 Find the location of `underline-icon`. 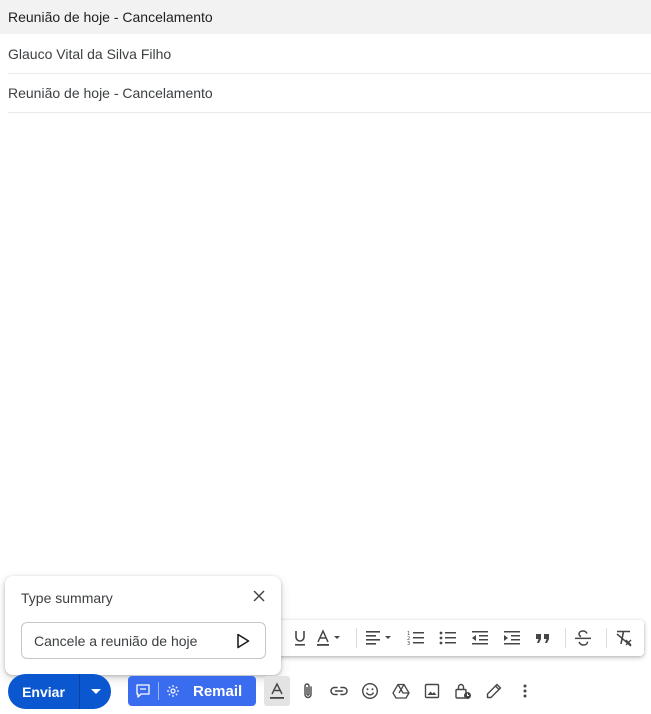

underline-icon is located at coordinates (300, 638).